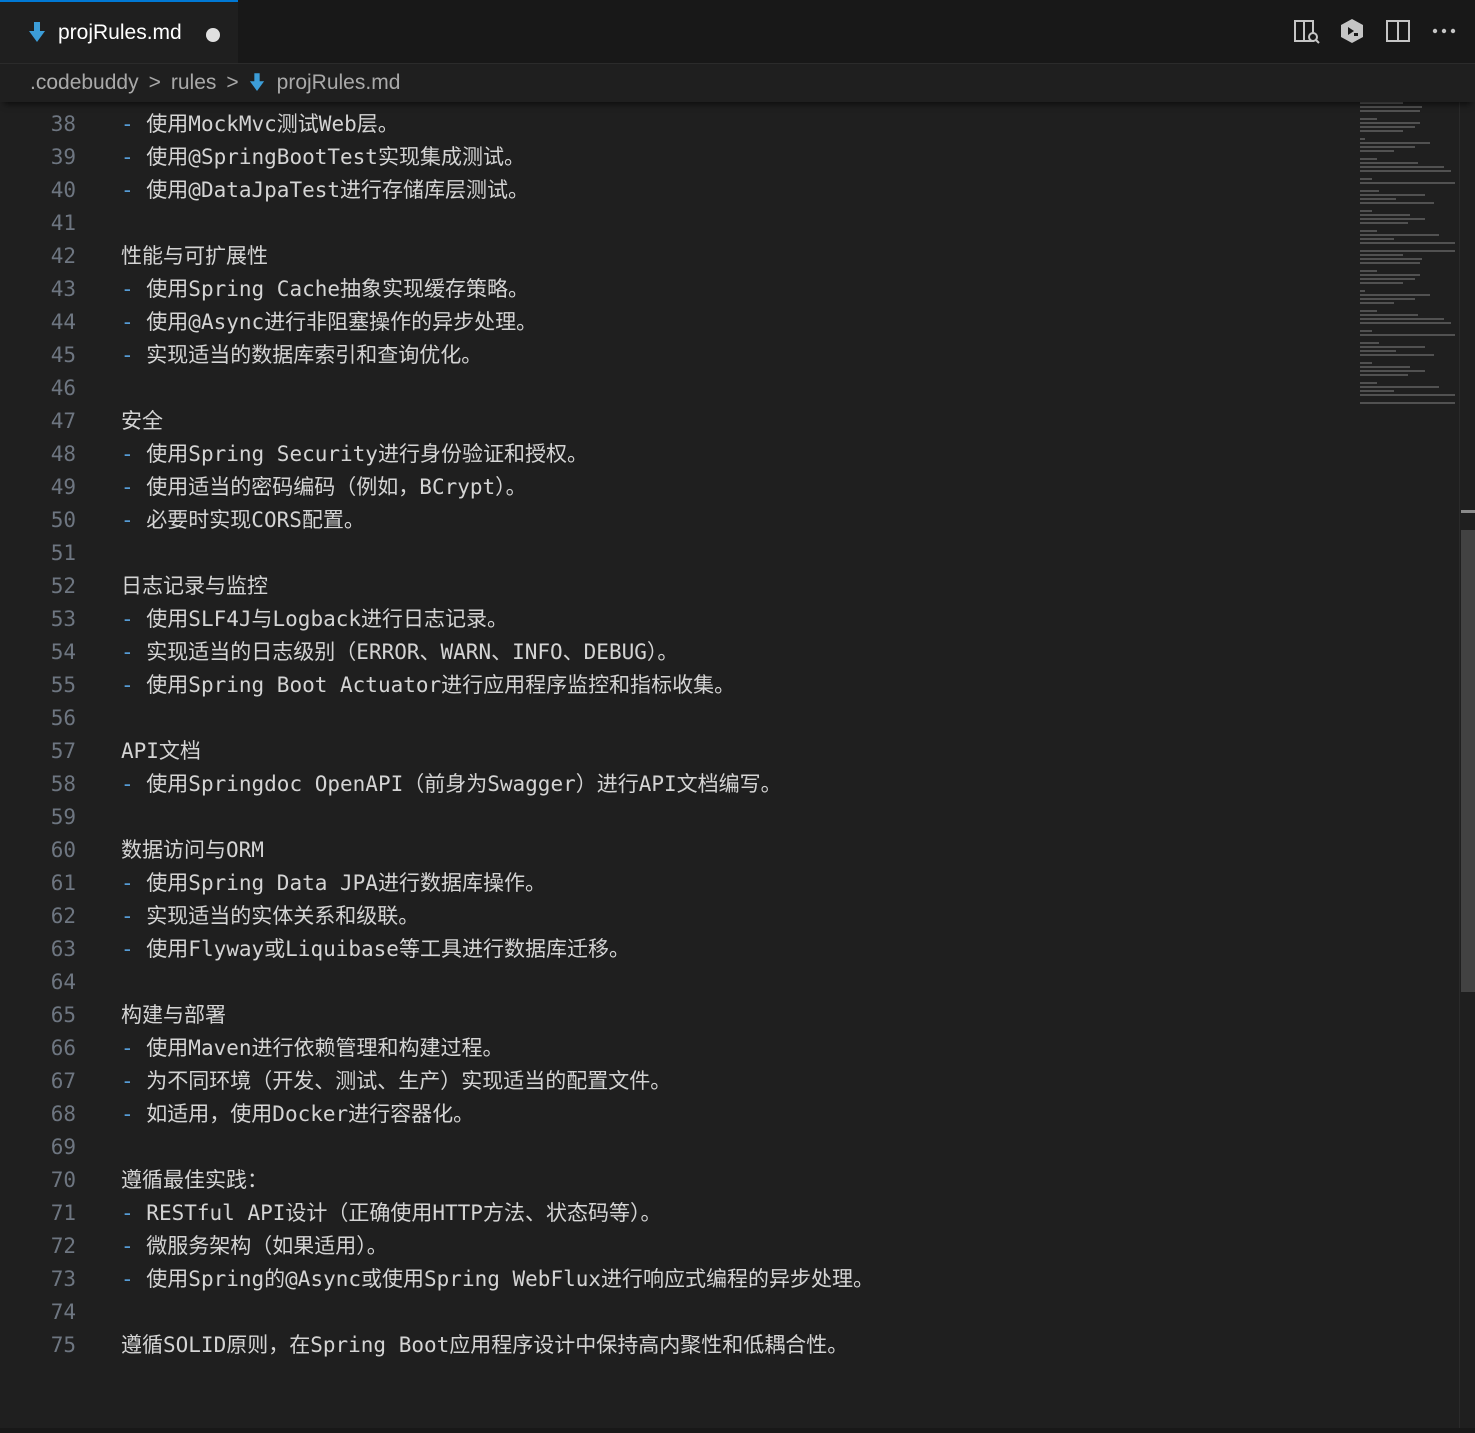 The width and height of the screenshot is (1475, 1433). What do you see at coordinates (1375, 31) in the screenshot?
I see `editor-actions` at bounding box center [1375, 31].